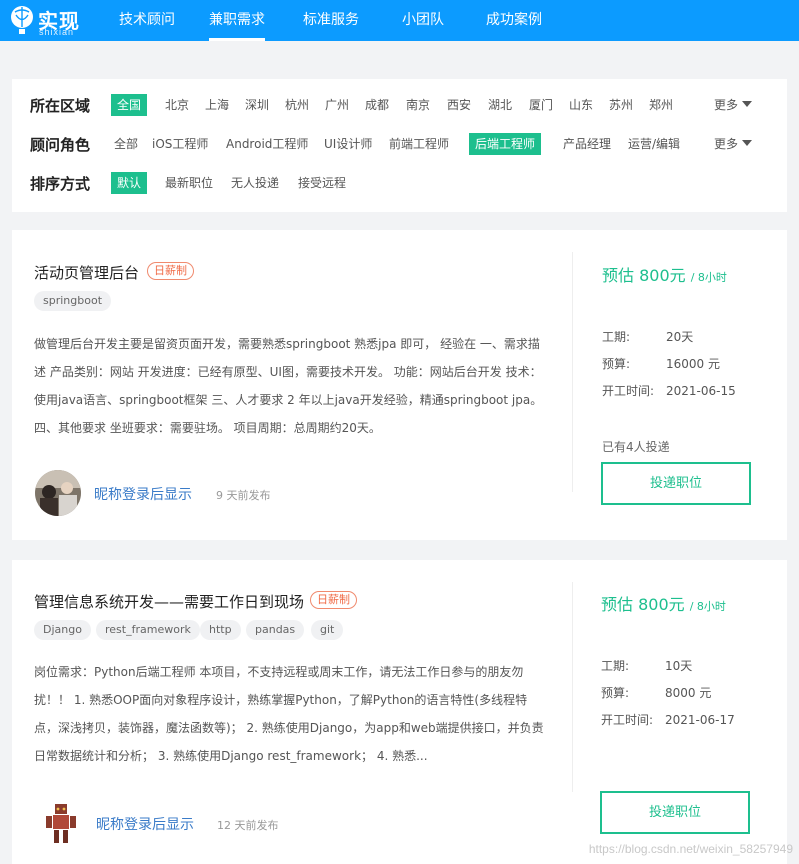  Describe the element at coordinates (180, 144) in the screenshot. I see `role-option: iOS工程师` at that location.